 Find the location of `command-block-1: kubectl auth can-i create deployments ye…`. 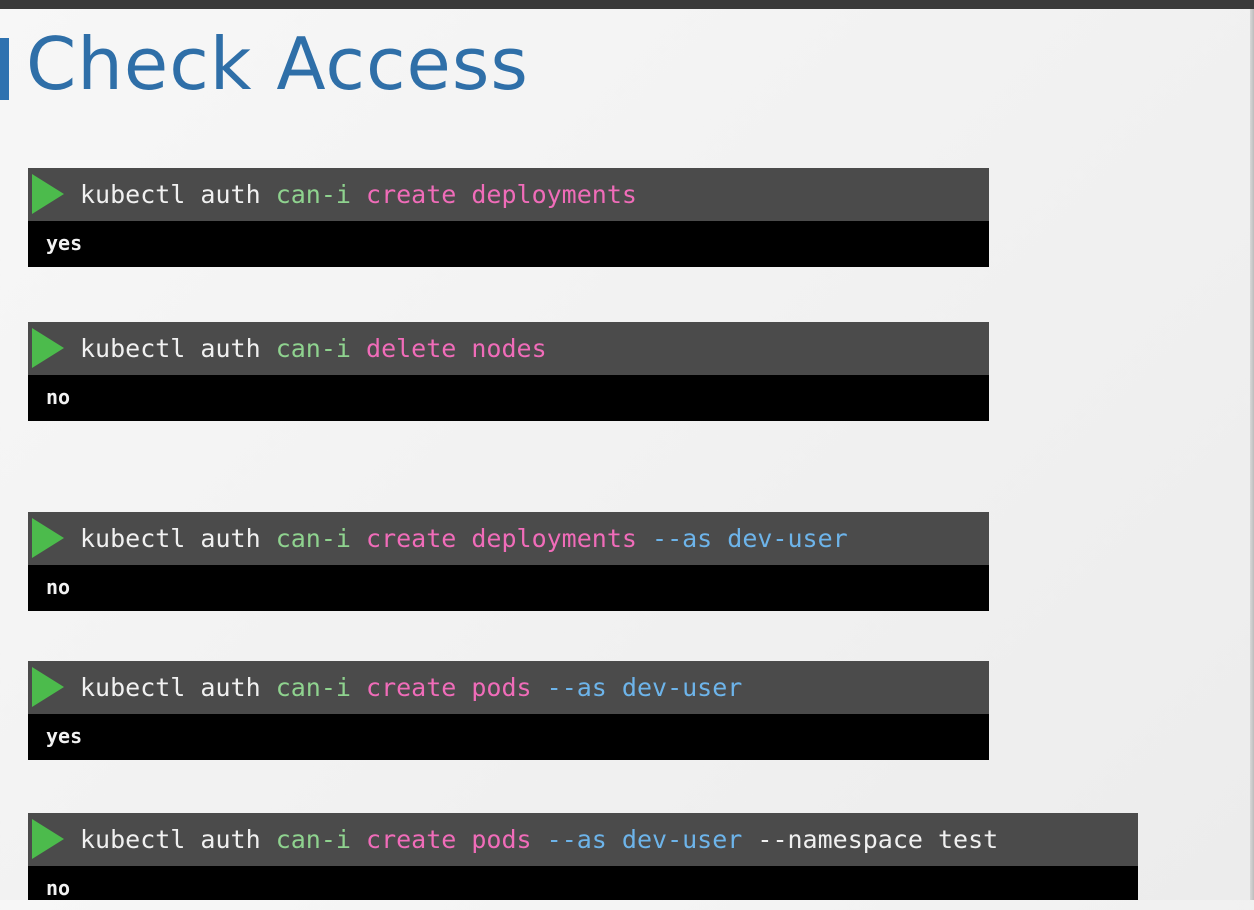

command-block-1: kubectl auth can-i create deployments ye… is located at coordinates (508, 217).